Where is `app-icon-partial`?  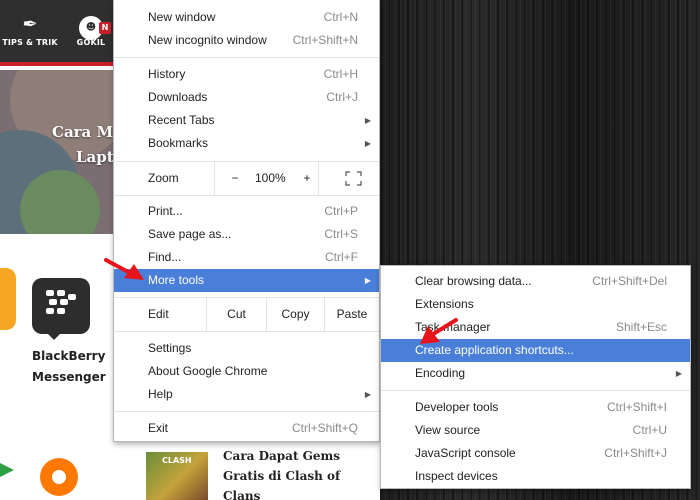 app-icon-partial is located at coordinates (8, 299).